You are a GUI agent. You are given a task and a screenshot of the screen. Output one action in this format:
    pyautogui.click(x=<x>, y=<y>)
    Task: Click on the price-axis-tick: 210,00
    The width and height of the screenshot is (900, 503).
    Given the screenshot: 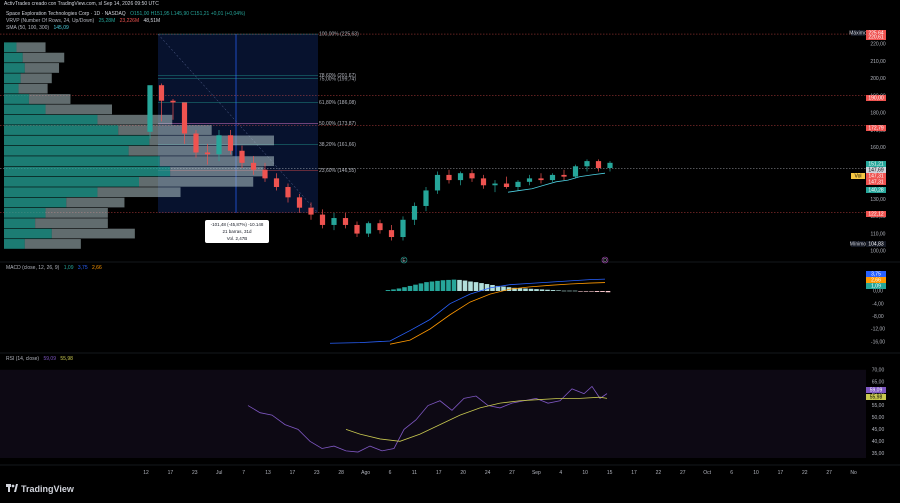 What is the action you would take?
    pyautogui.click(x=878, y=62)
    